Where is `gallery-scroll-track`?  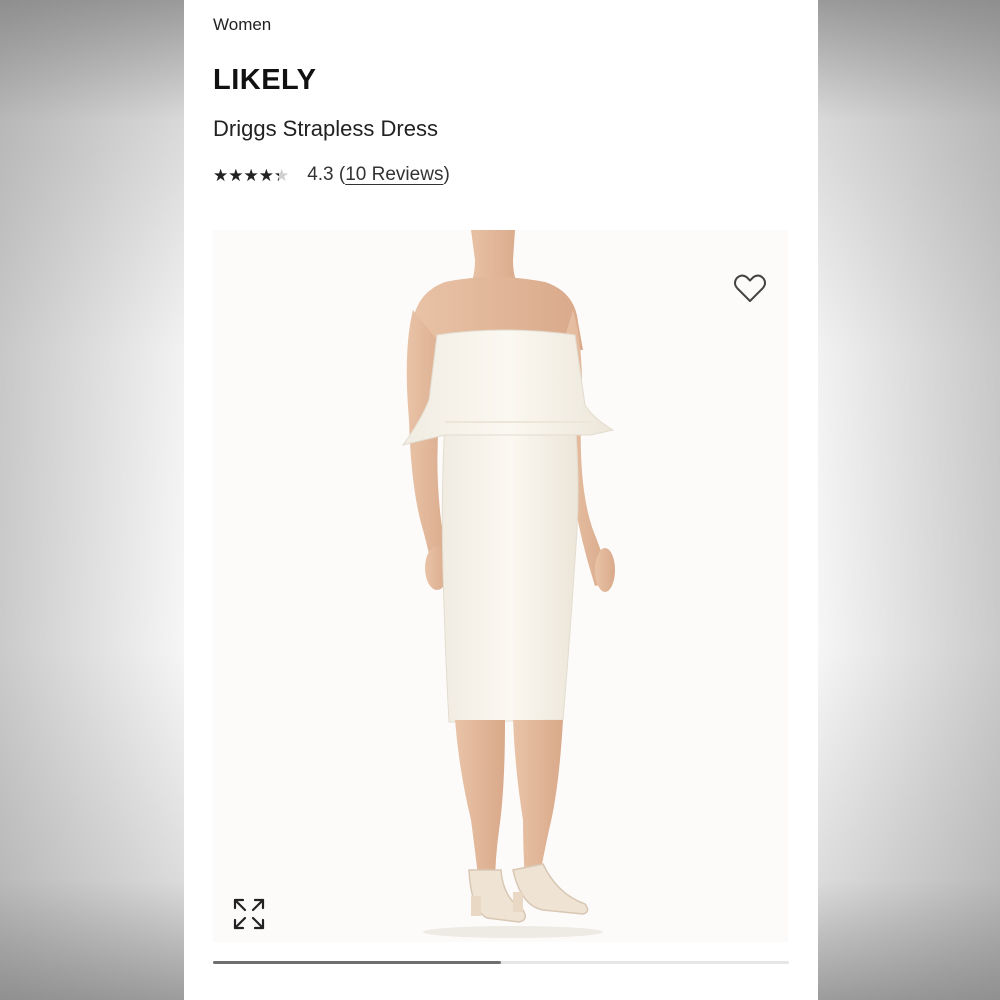 gallery-scroll-track is located at coordinates (501, 962).